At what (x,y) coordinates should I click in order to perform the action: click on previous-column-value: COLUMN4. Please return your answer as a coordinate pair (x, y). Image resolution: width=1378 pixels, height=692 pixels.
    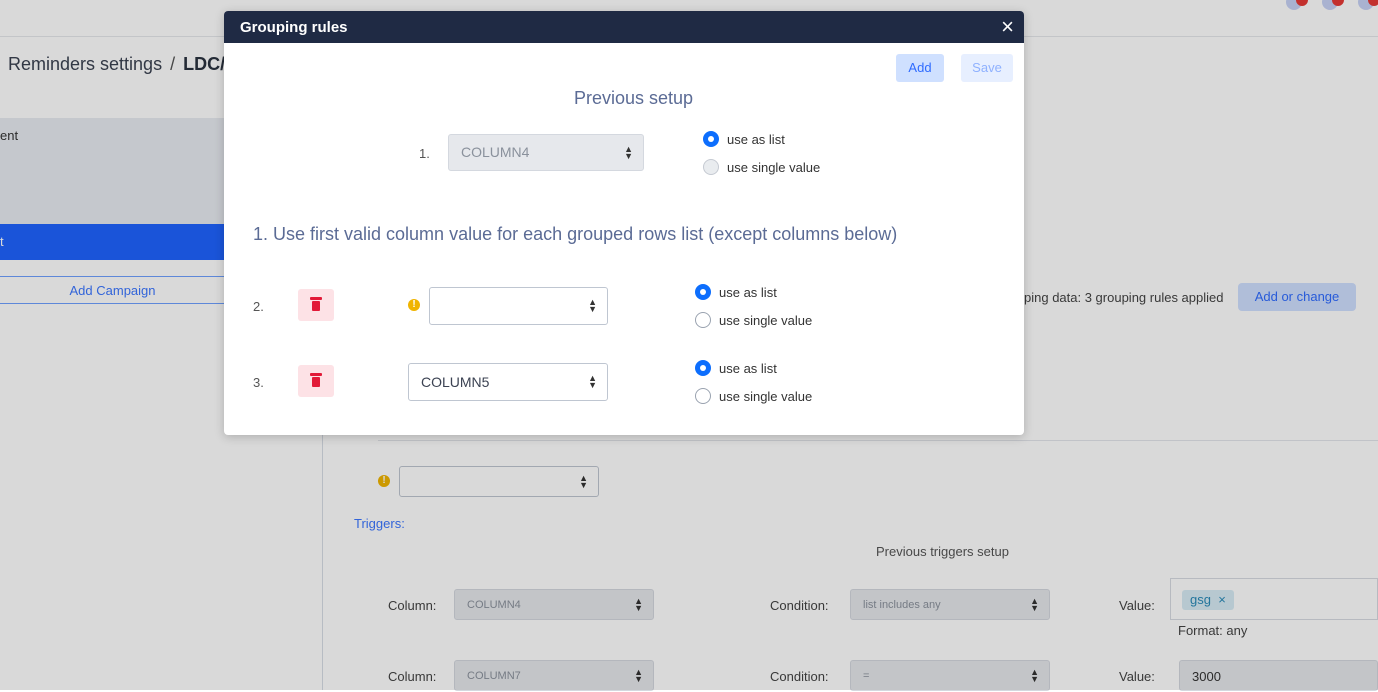
    Looking at the image, I should click on (495, 152).